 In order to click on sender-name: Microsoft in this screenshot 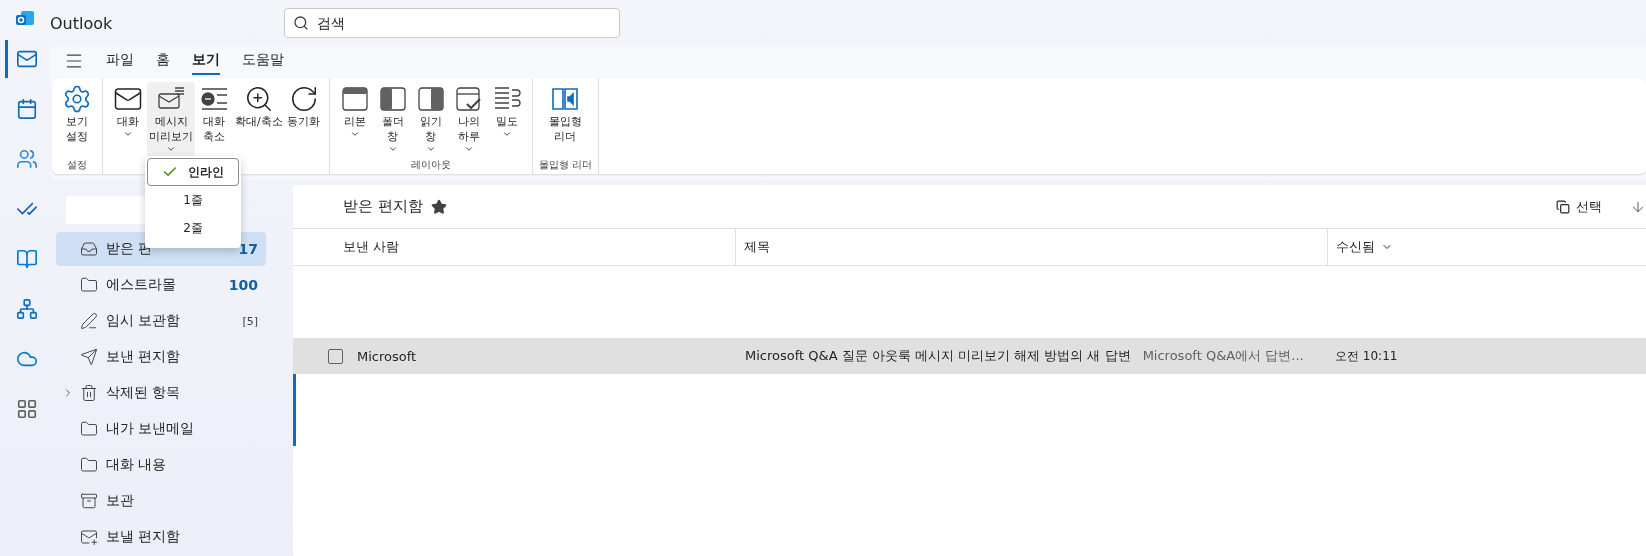, I will do `click(387, 356)`.